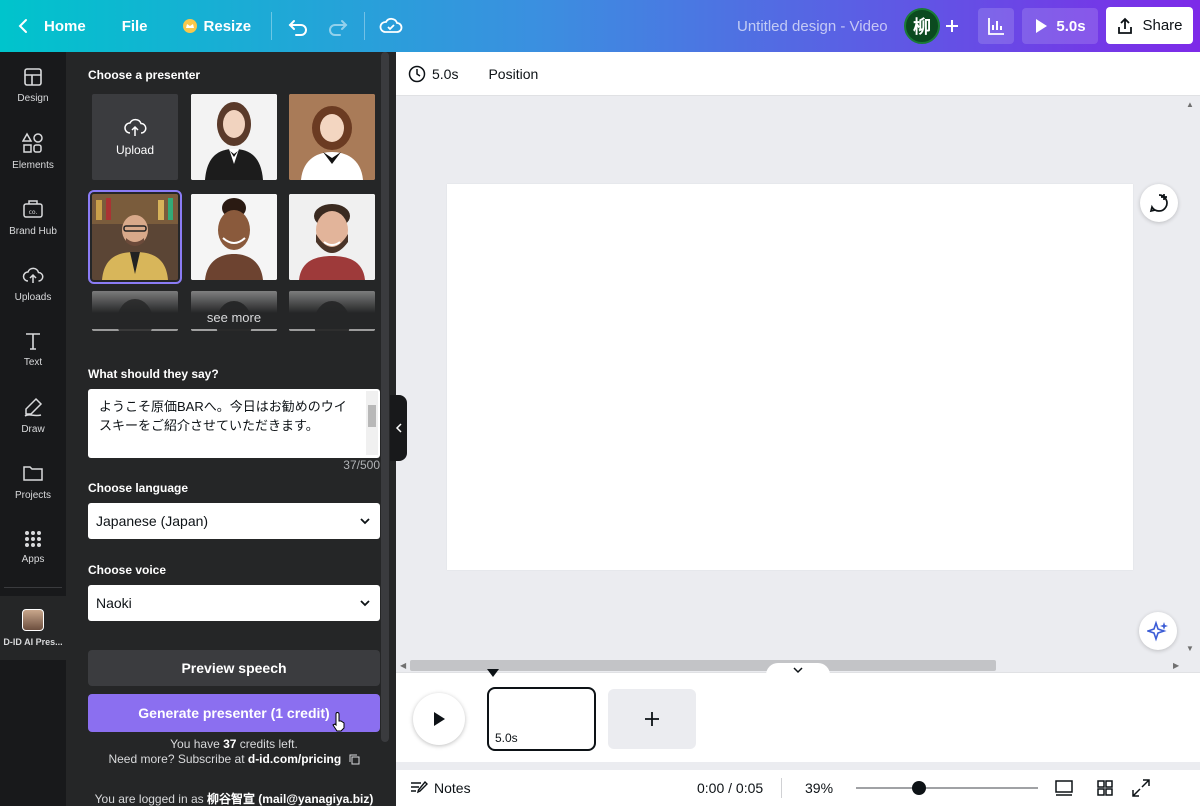  What do you see at coordinates (32, 142) in the screenshot?
I see `shapes-icon` at bounding box center [32, 142].